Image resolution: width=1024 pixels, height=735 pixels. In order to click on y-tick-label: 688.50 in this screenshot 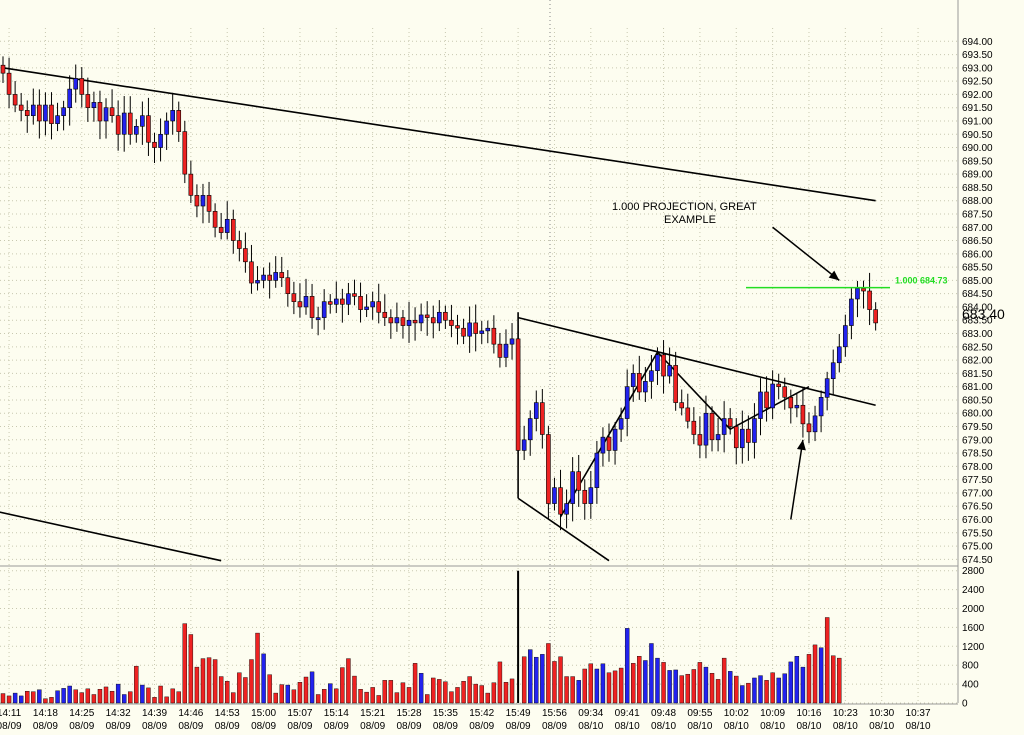, I will do `click(977, 188)`.